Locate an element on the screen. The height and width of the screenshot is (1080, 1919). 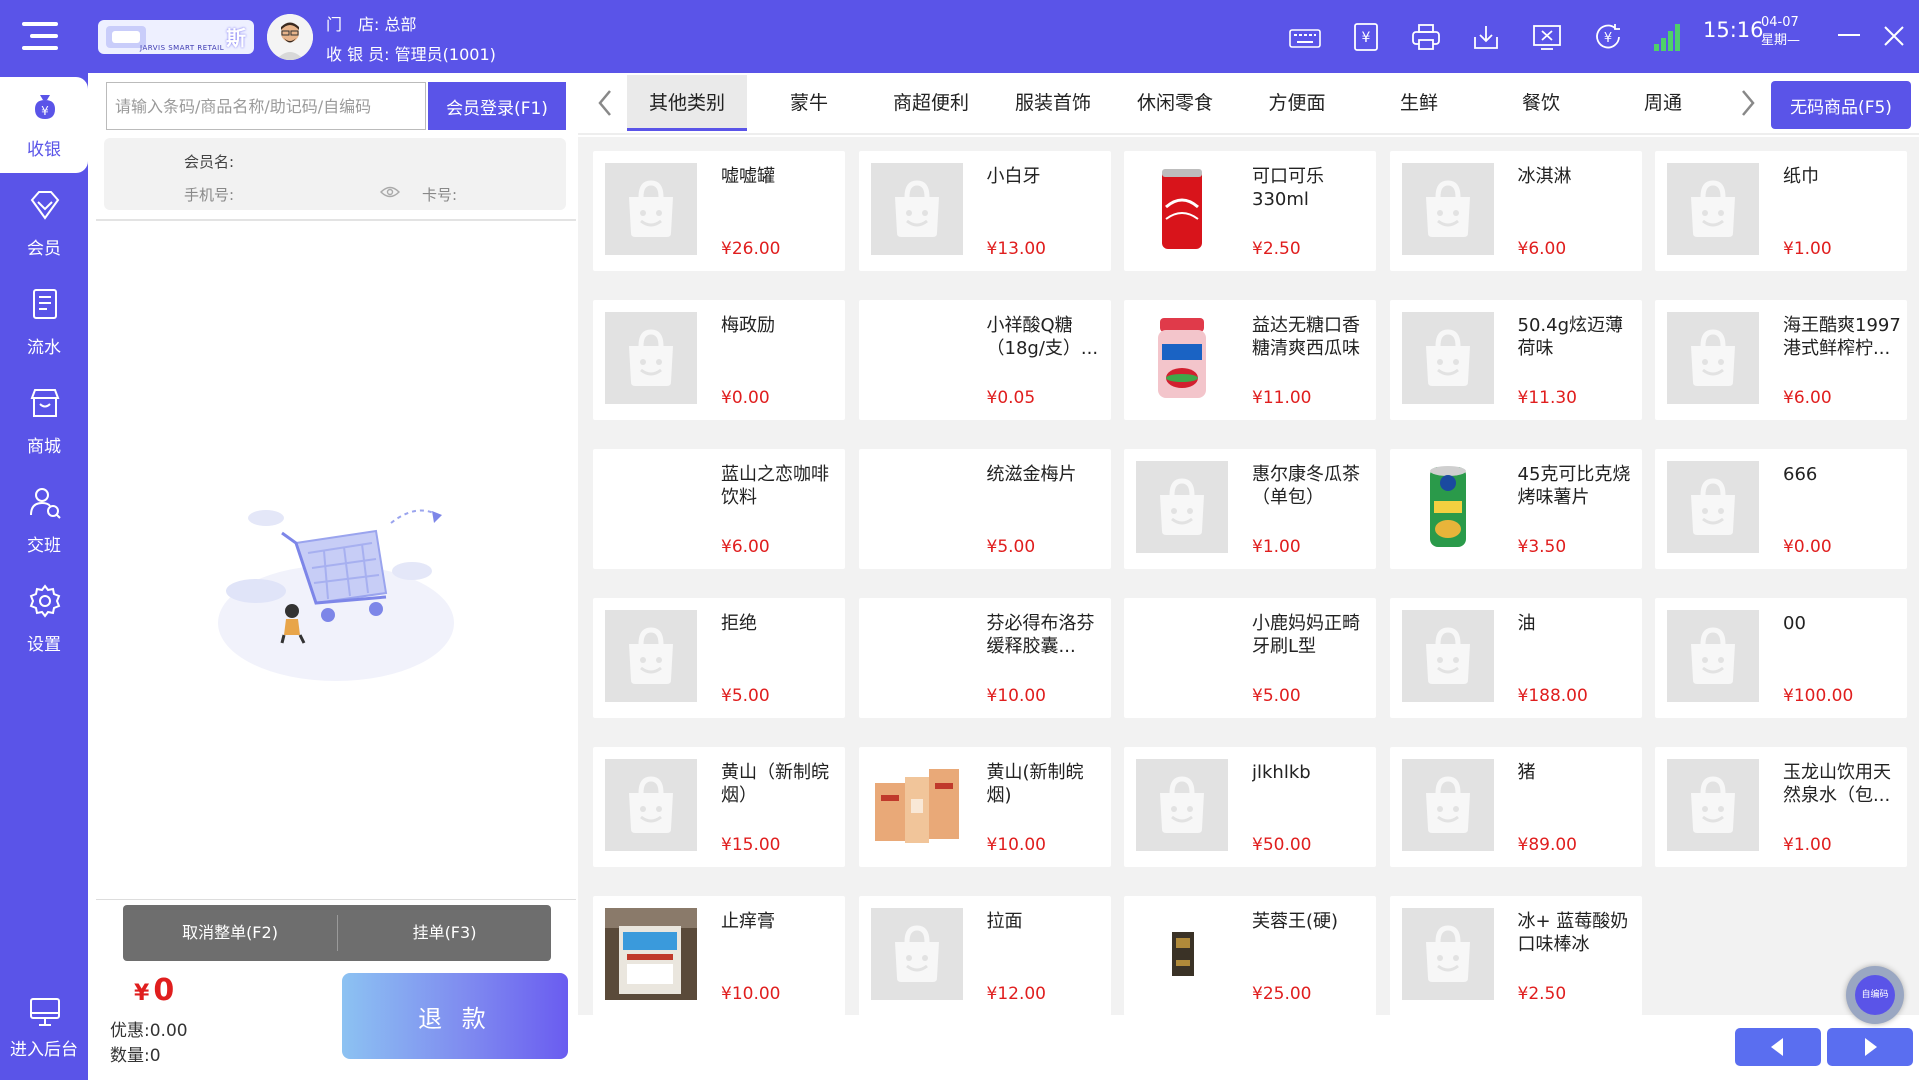
product-card: 嘘嘘罐 ¥26.00 is located at coordinates (719, 211).